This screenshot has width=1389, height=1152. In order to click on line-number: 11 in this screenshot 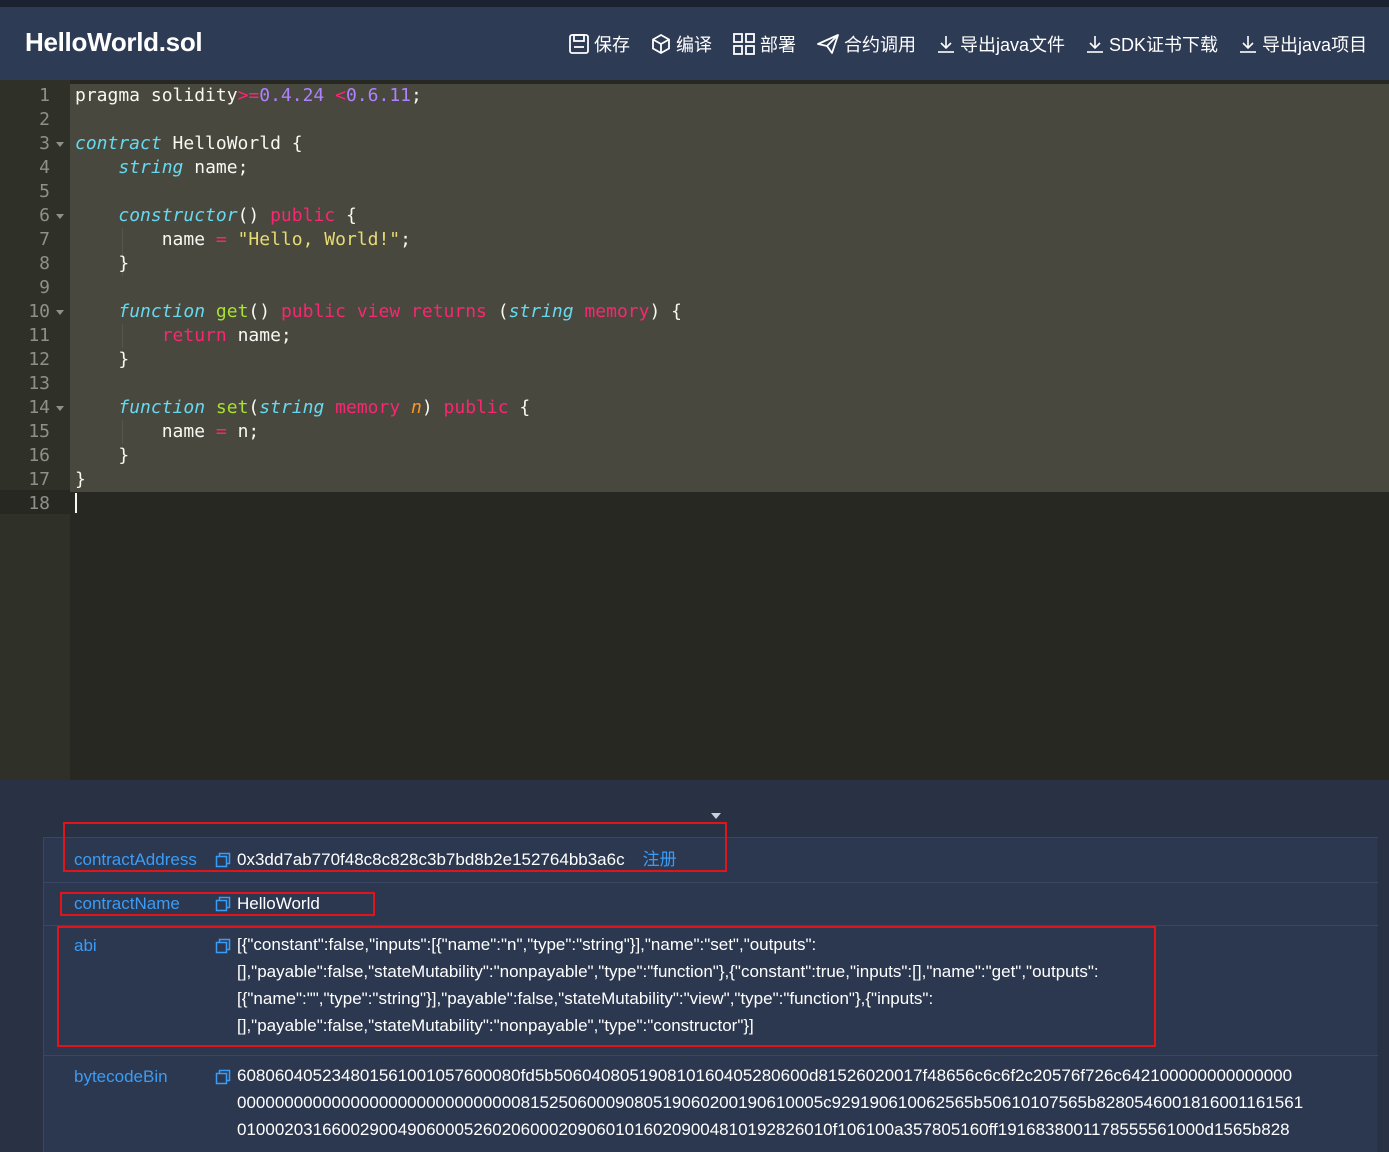, I will do `click(39, 335)`.